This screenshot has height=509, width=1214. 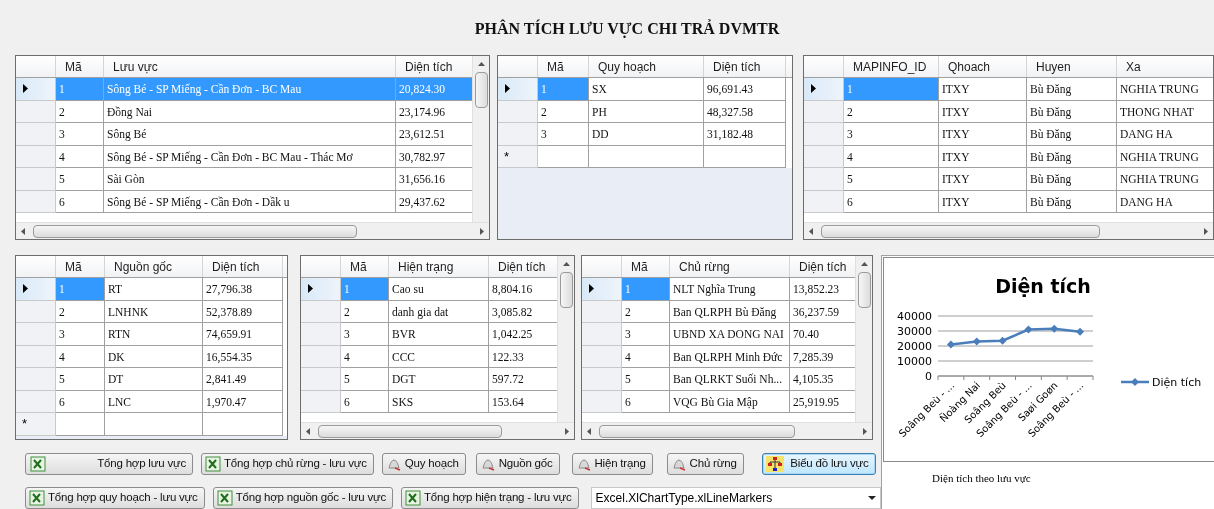 What do you see at coordinates (718, 334) in the screenshot?
I see `grid-row: 3 UBND XA DONG NAI 70.40` at bounding box center [718, 334].